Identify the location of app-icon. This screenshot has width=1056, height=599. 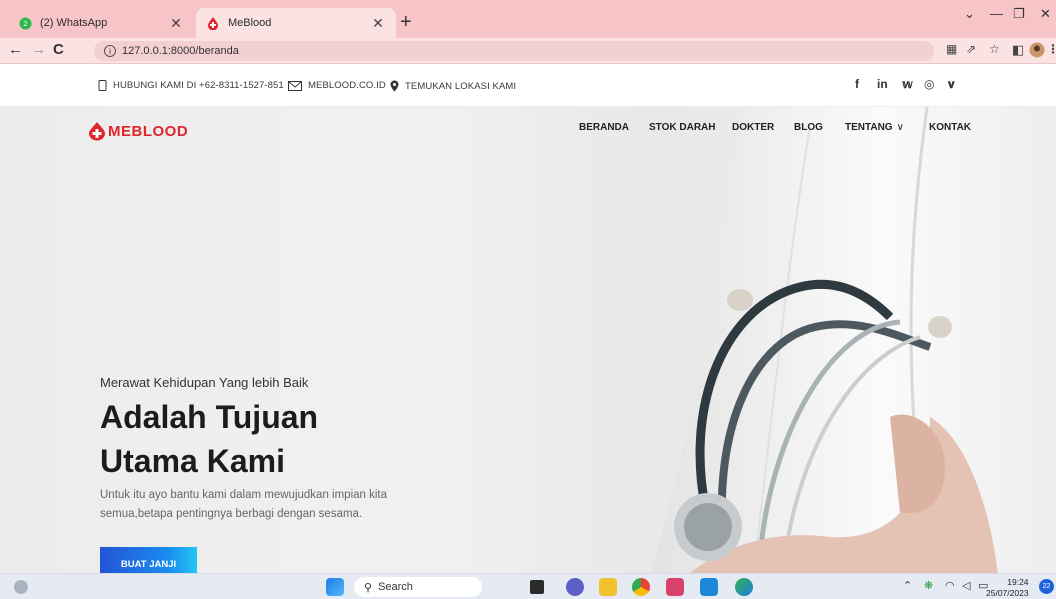
(675, 587).